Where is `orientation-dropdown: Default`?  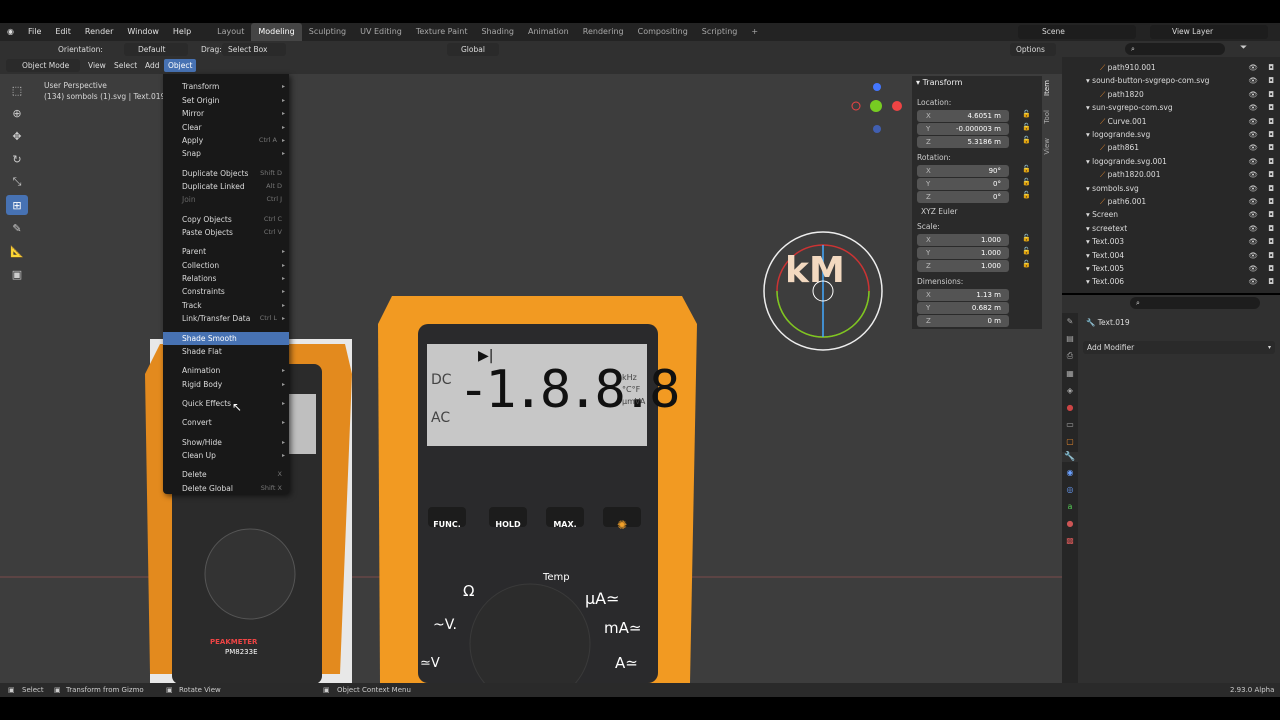 orientation-dropdown: Default is located at coordinates (156, 49).